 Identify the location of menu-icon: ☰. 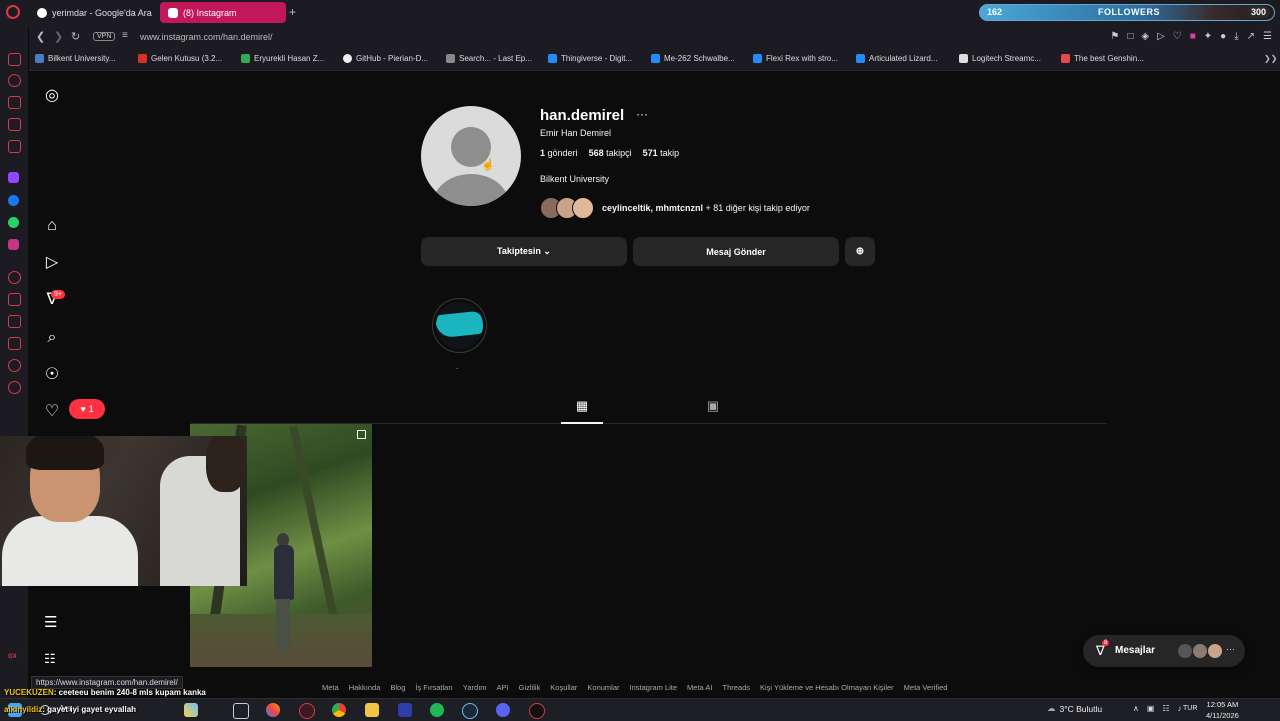
(1267, 36).